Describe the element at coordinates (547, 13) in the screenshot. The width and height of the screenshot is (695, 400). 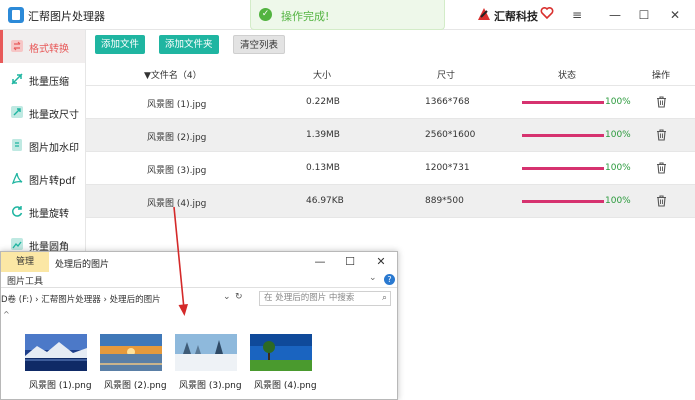
I see `heart-icon` at that location.